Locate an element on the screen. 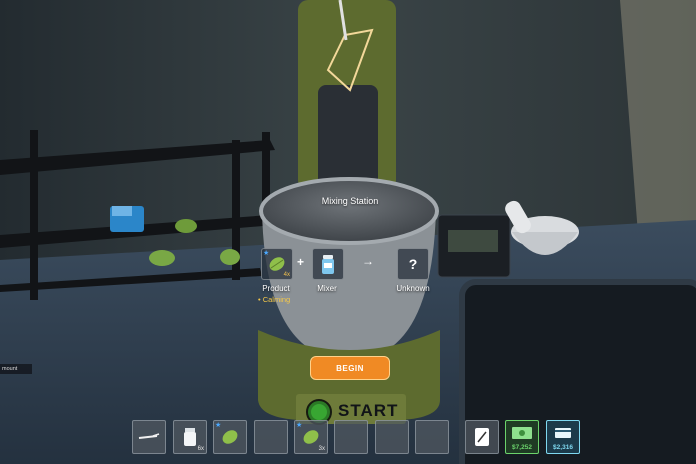  unknown-icon: ? is located at coordinates (413, 264).